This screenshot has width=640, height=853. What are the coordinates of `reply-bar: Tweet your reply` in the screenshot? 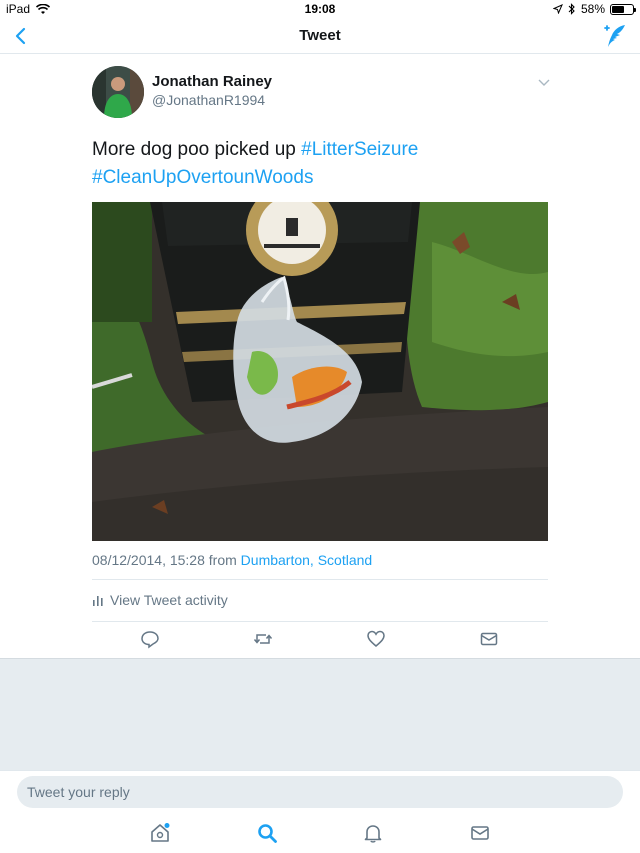 It's located at (320, 792).